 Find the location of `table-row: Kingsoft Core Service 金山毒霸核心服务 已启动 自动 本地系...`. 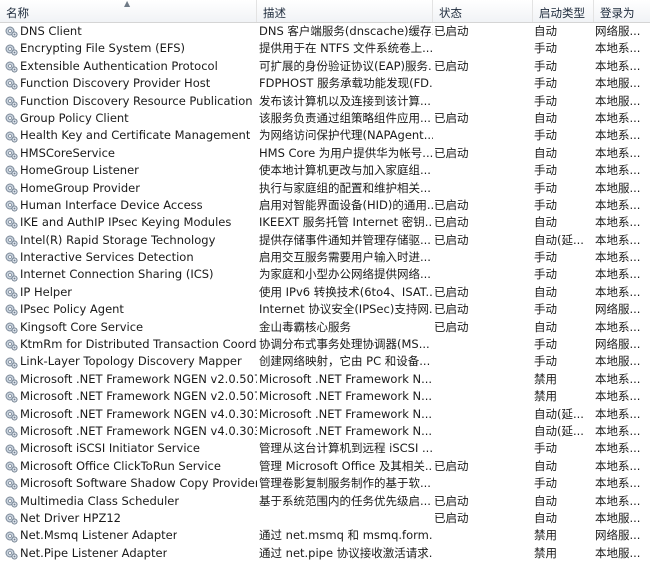

table-row: Kingsoft Core Service 金山毒霸核心服务 已启动 自动 本地系... is located at coordinates (325, 327).